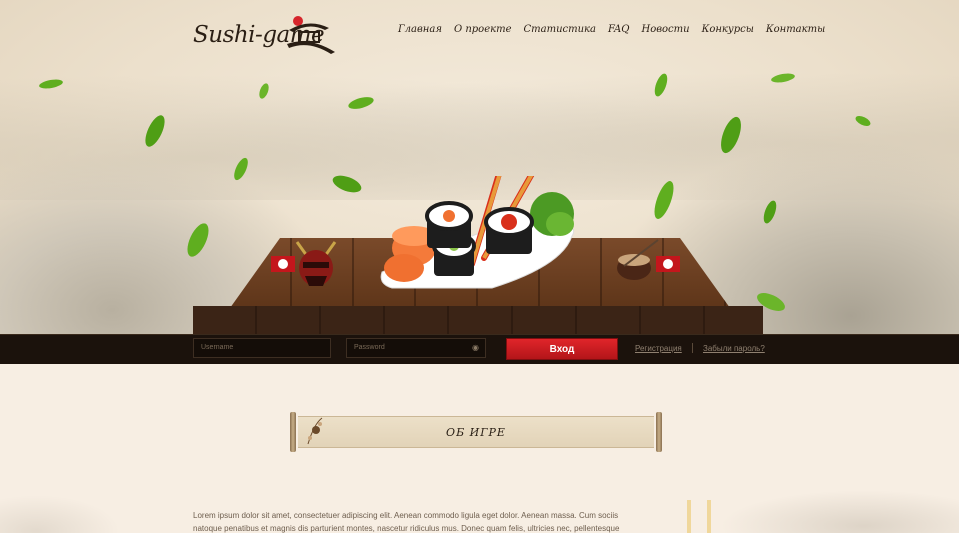  What do you see at coordinates (619, 29) in the screenshot?
I see `nav-item-faq: FAQ` at bounding box center [619, 29].